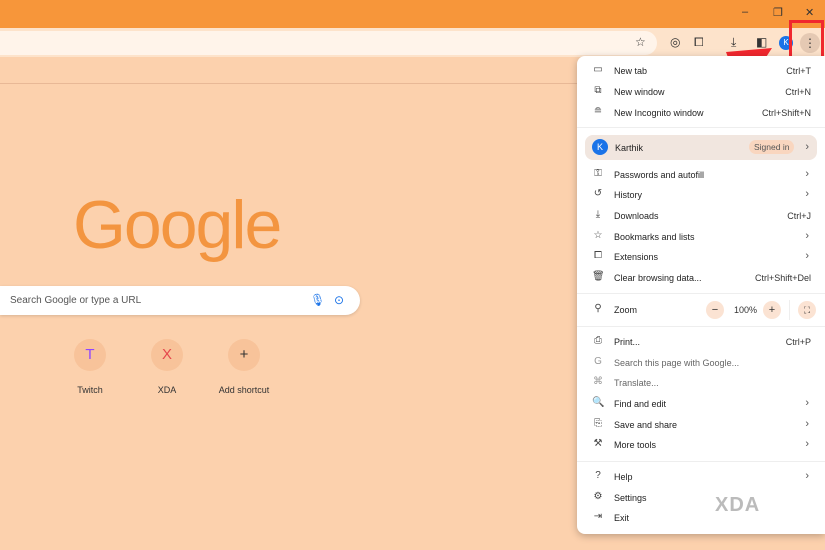 This screenshot has width=825, height=550. I want to click on menu-shortcut: Ctrl+J, so click(799, 216).